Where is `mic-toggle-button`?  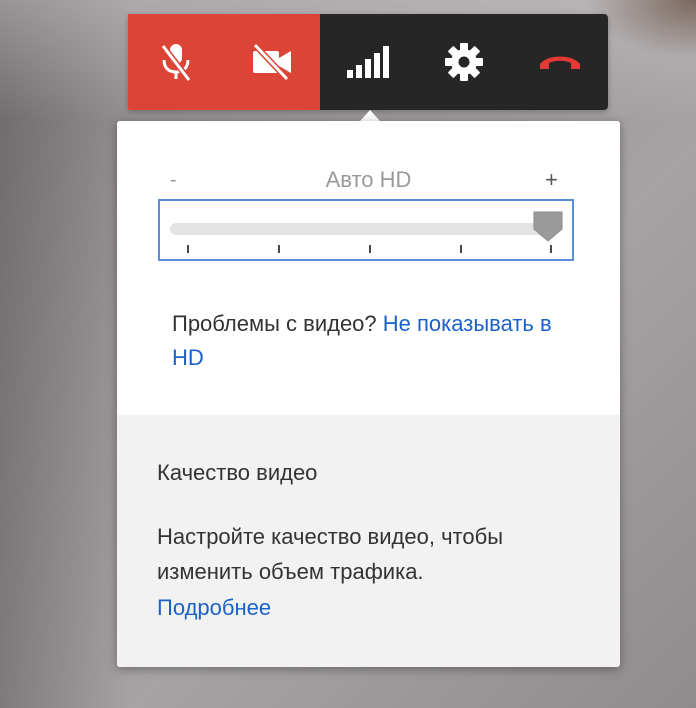 mic-toggle-button is located at coordinates (176, 62).